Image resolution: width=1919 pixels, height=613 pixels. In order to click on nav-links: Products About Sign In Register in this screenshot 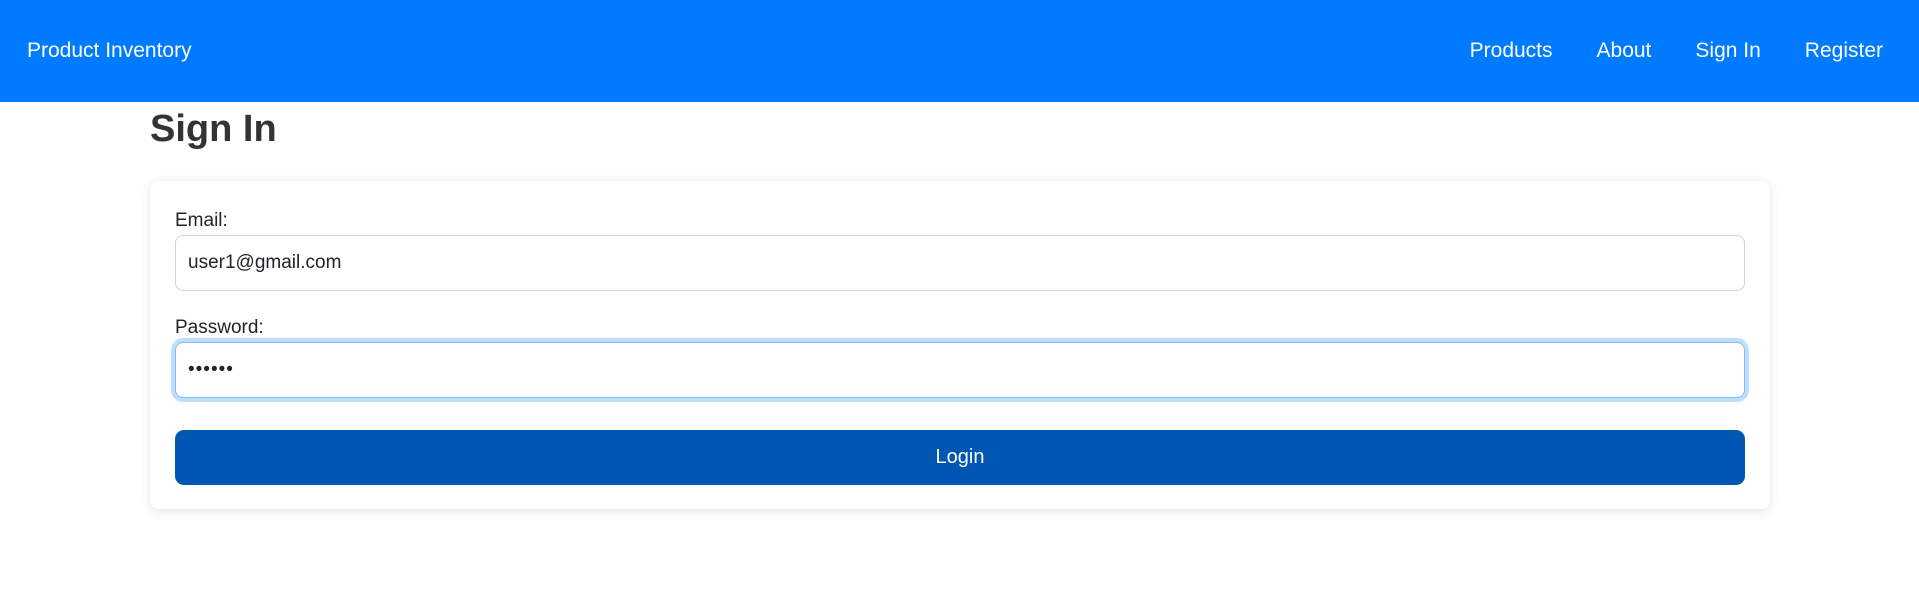, I will do `click(1676, 51)`.